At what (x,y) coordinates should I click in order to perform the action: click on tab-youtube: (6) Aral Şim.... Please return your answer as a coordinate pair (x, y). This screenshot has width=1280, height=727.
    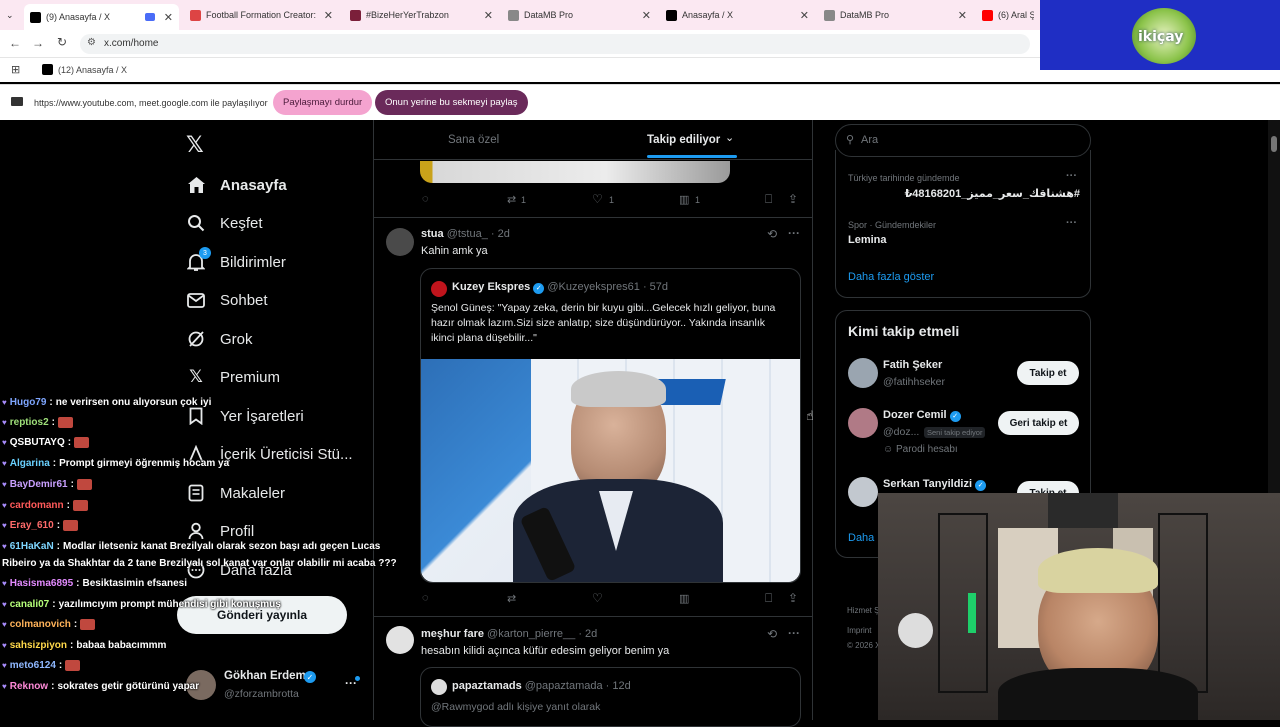
    Looking at the image, I should click on (1008, 15).